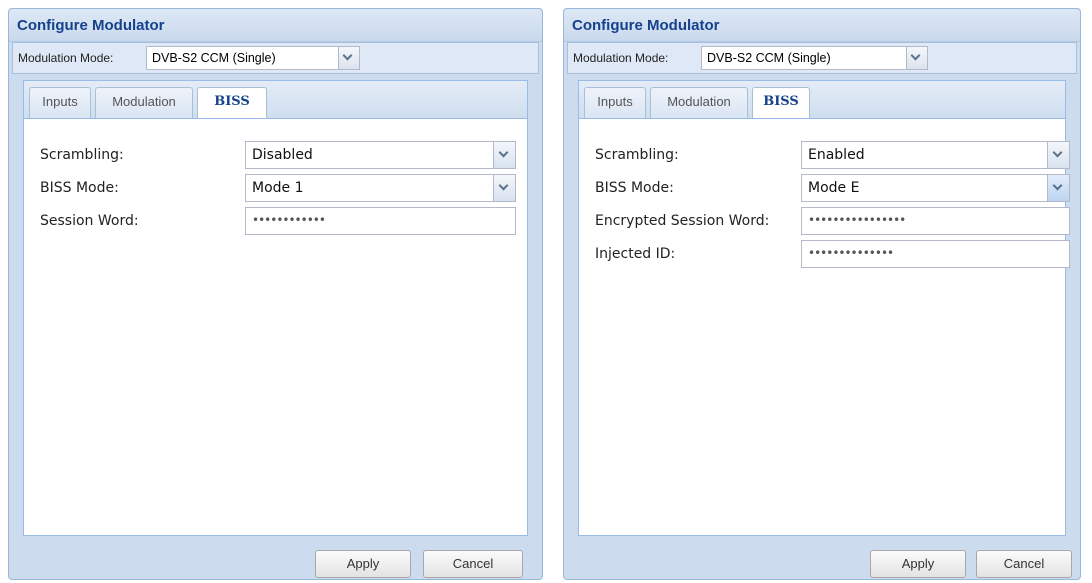  I want to click on session-word-value: ••••••••••••, so click(289, 220).